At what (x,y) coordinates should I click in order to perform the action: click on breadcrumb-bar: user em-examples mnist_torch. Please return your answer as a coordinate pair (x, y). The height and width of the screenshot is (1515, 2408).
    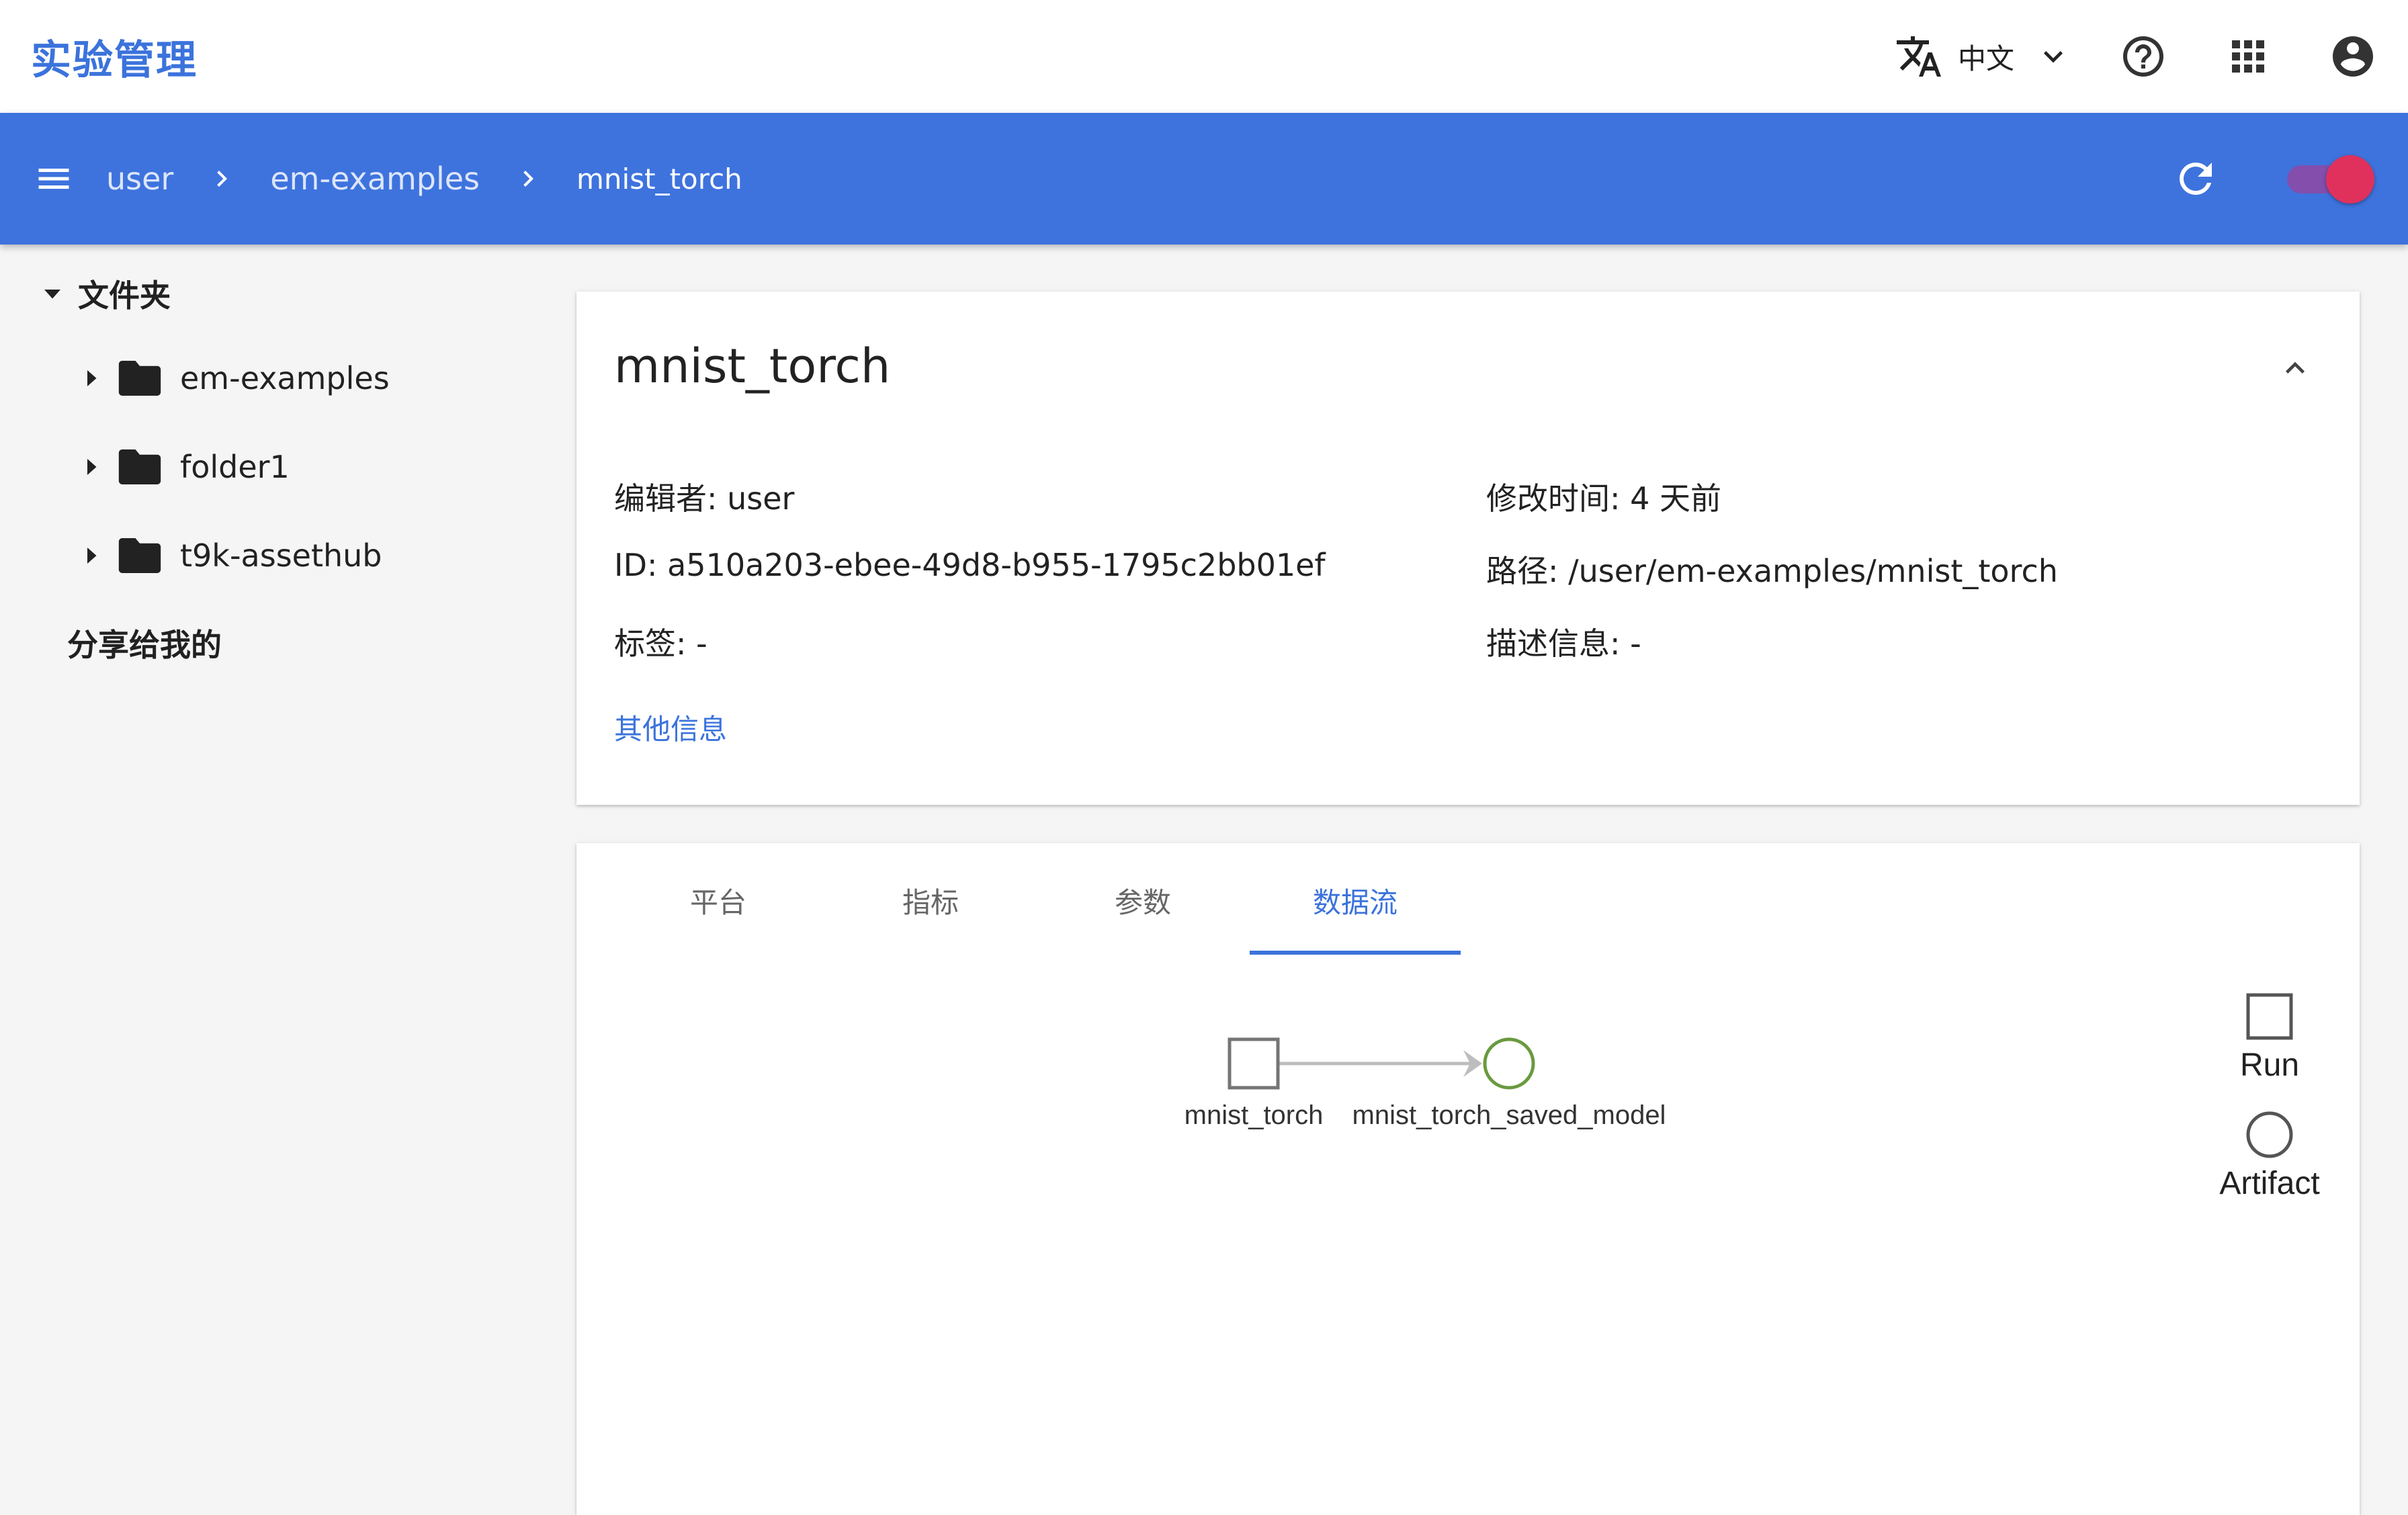
    Looking at the image, I should click on (1204, 179).